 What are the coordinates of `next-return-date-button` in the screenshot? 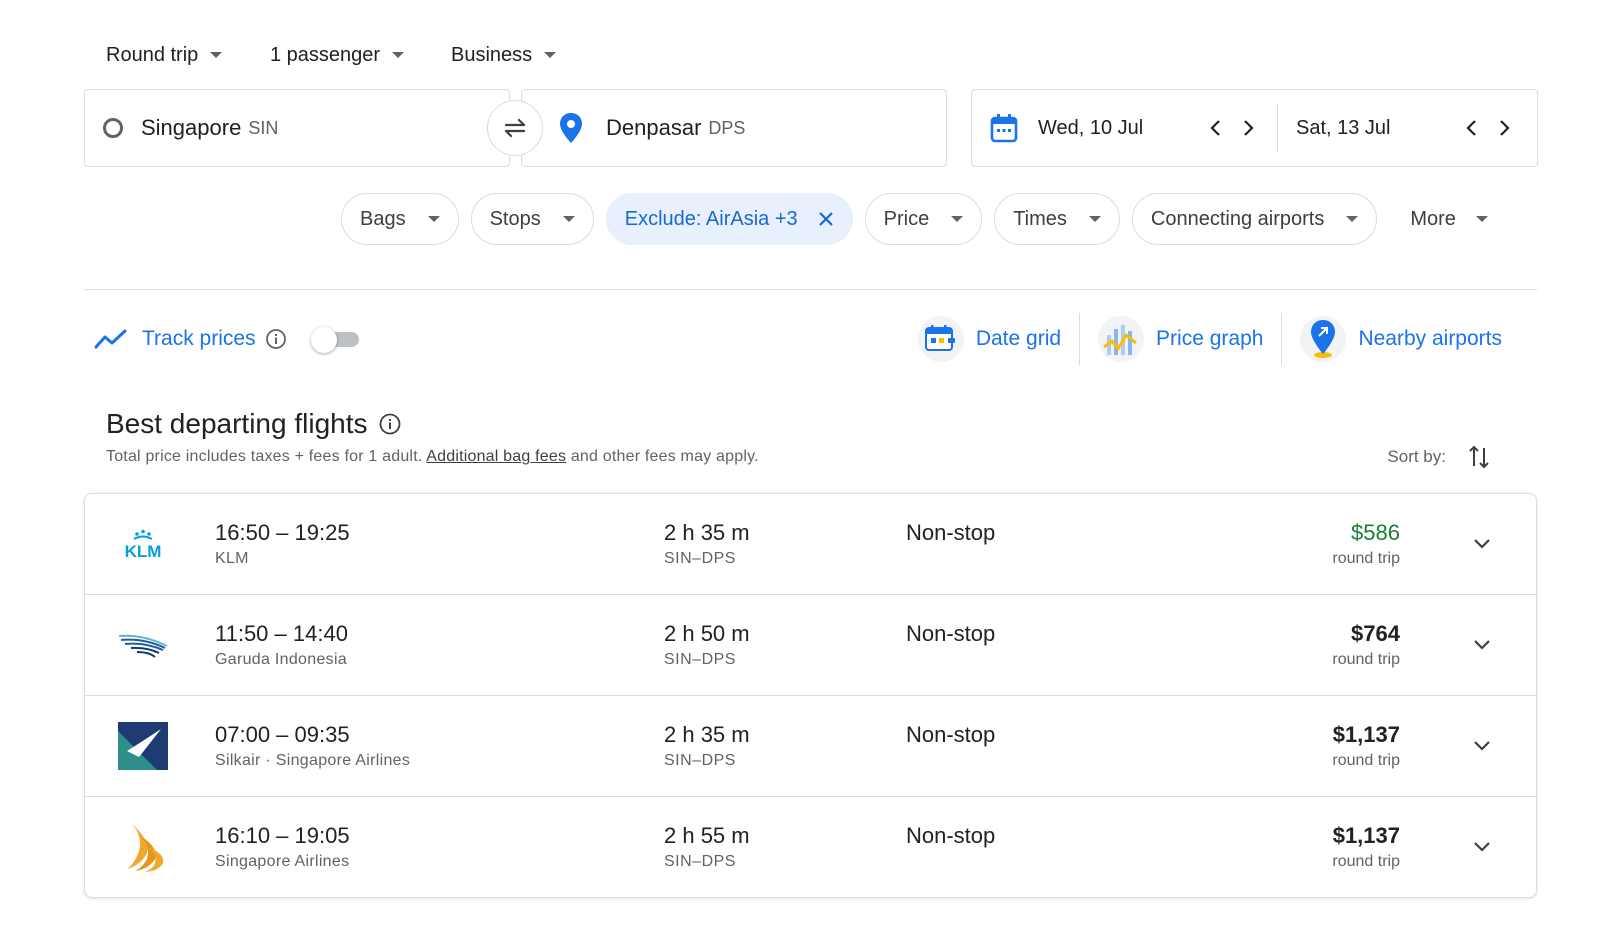 It's located at (1505, 128).